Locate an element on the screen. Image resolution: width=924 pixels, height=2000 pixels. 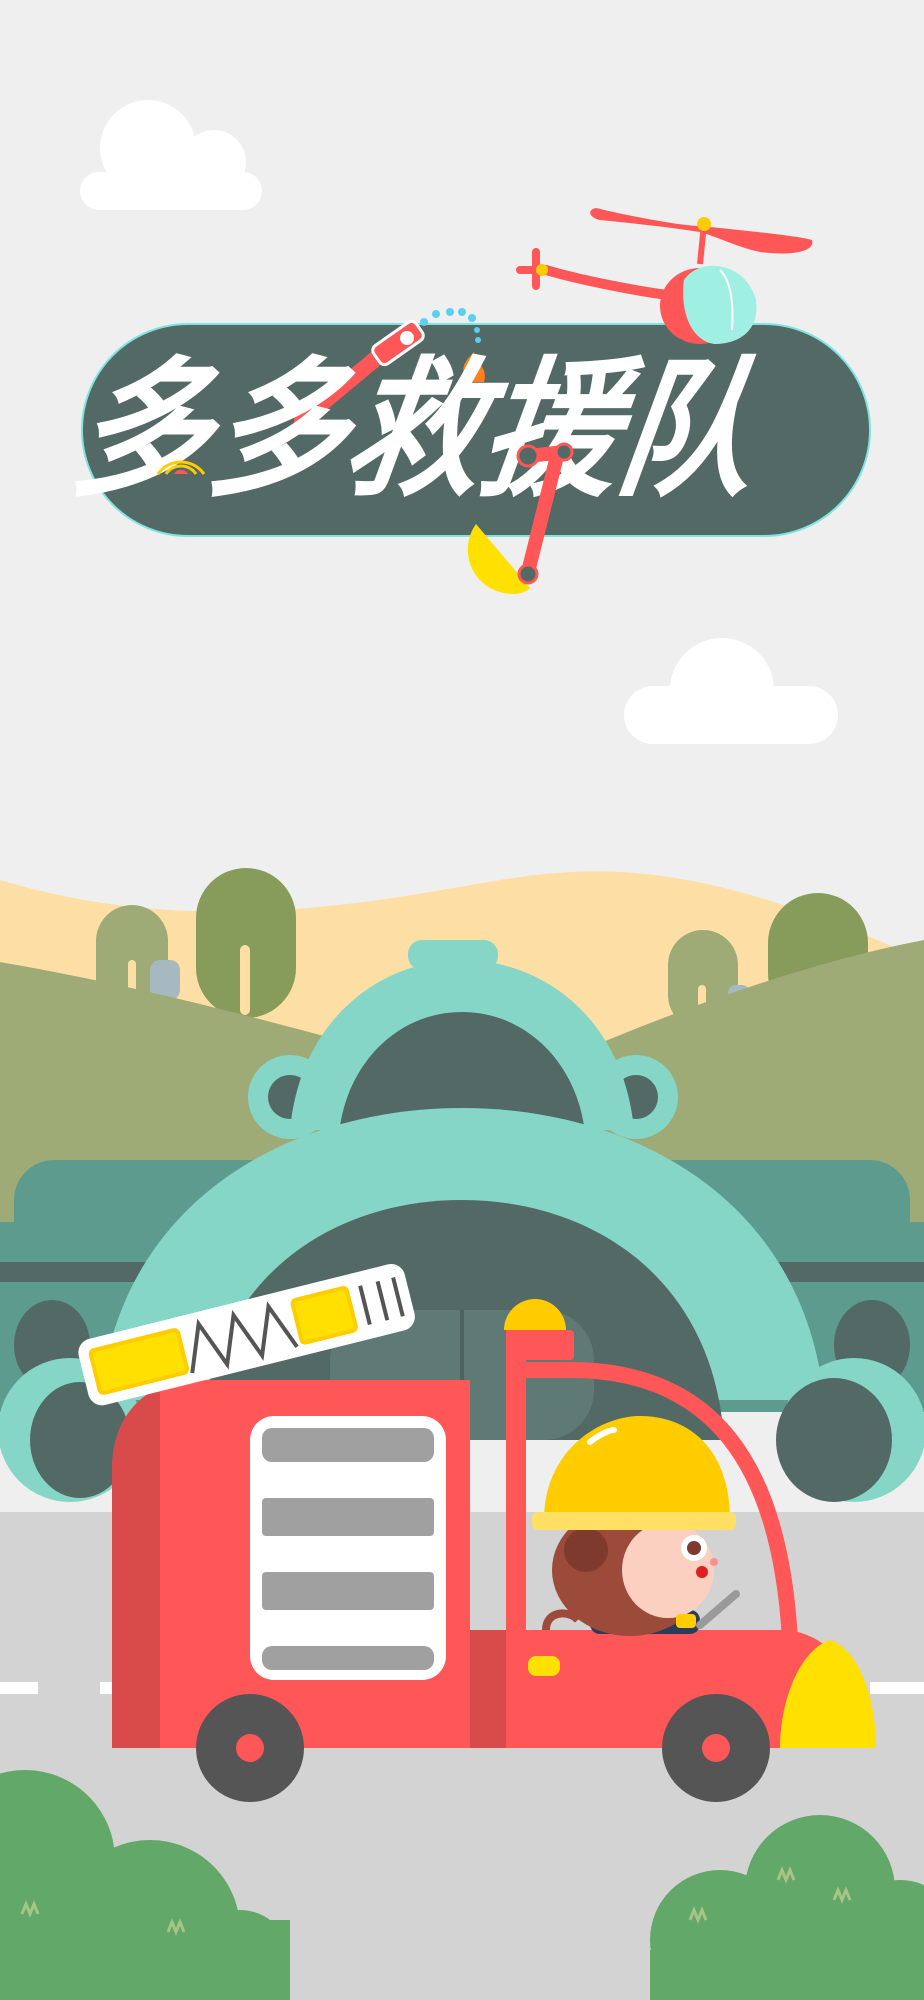
tree-large-left is located at coordinates (246, 943).